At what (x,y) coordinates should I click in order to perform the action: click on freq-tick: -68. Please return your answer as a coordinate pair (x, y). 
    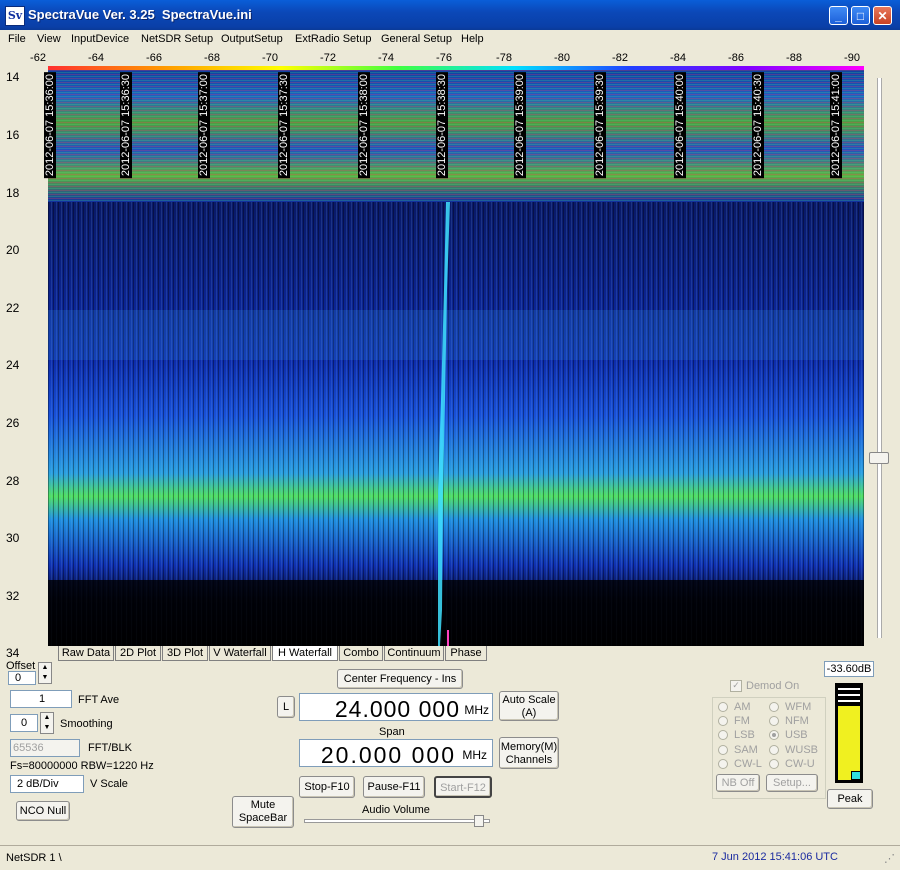
    Looking at the image, I should click on (212, 58).